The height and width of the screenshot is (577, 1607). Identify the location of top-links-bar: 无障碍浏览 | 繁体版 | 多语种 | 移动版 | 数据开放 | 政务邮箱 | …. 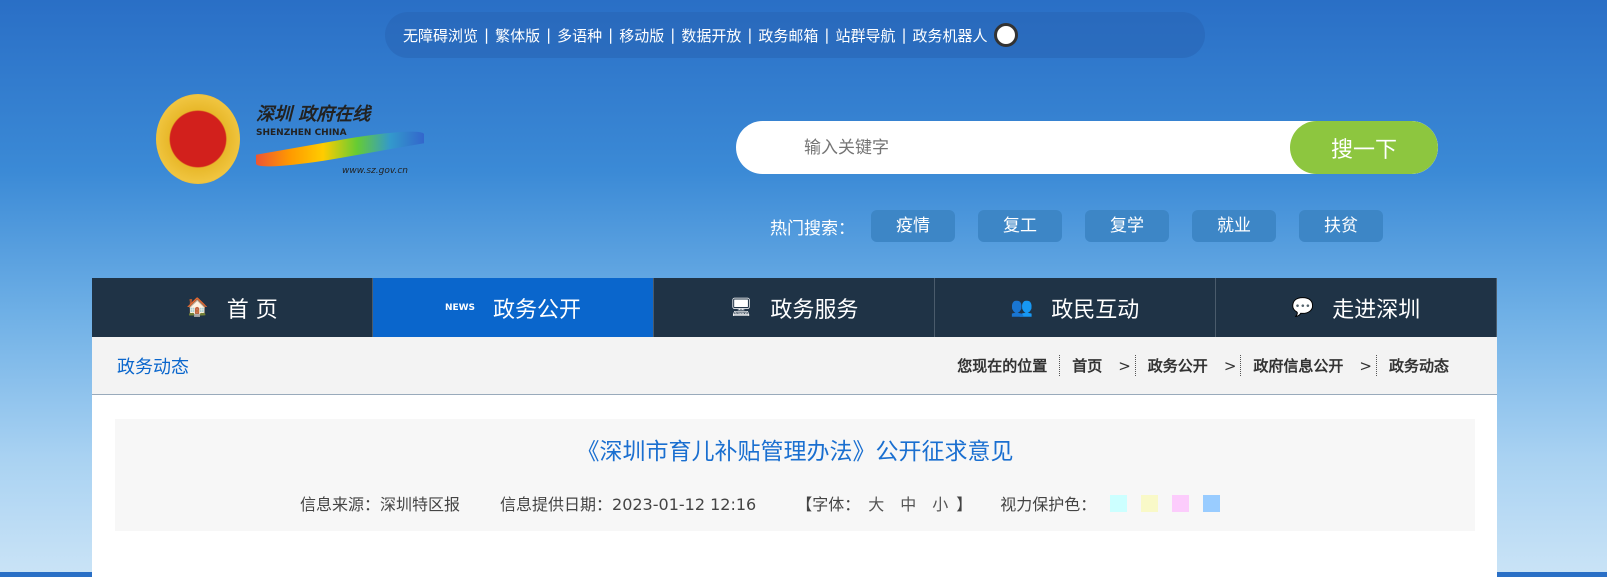
(795, 35).